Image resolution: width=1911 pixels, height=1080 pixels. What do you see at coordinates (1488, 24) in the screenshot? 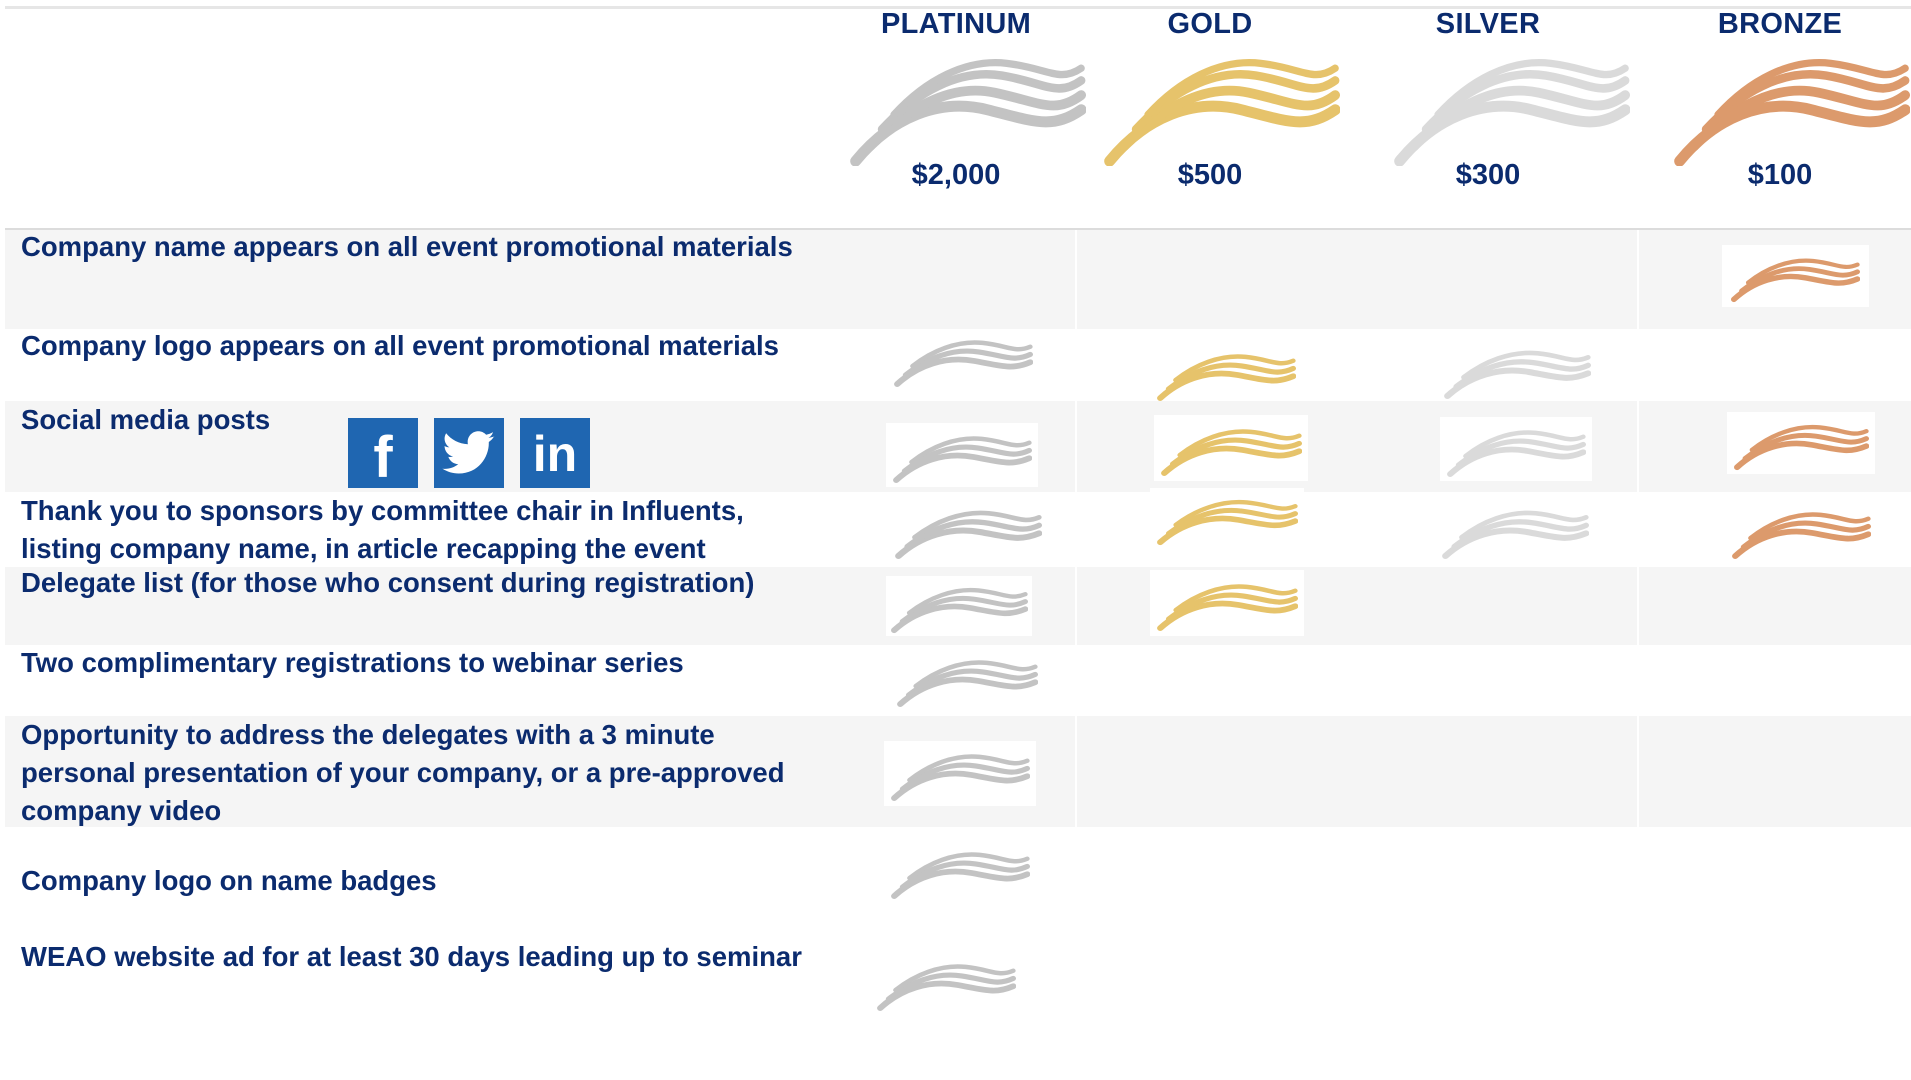
I see `tier-name-silver: SILVER` at bounding box center [1488, 24].